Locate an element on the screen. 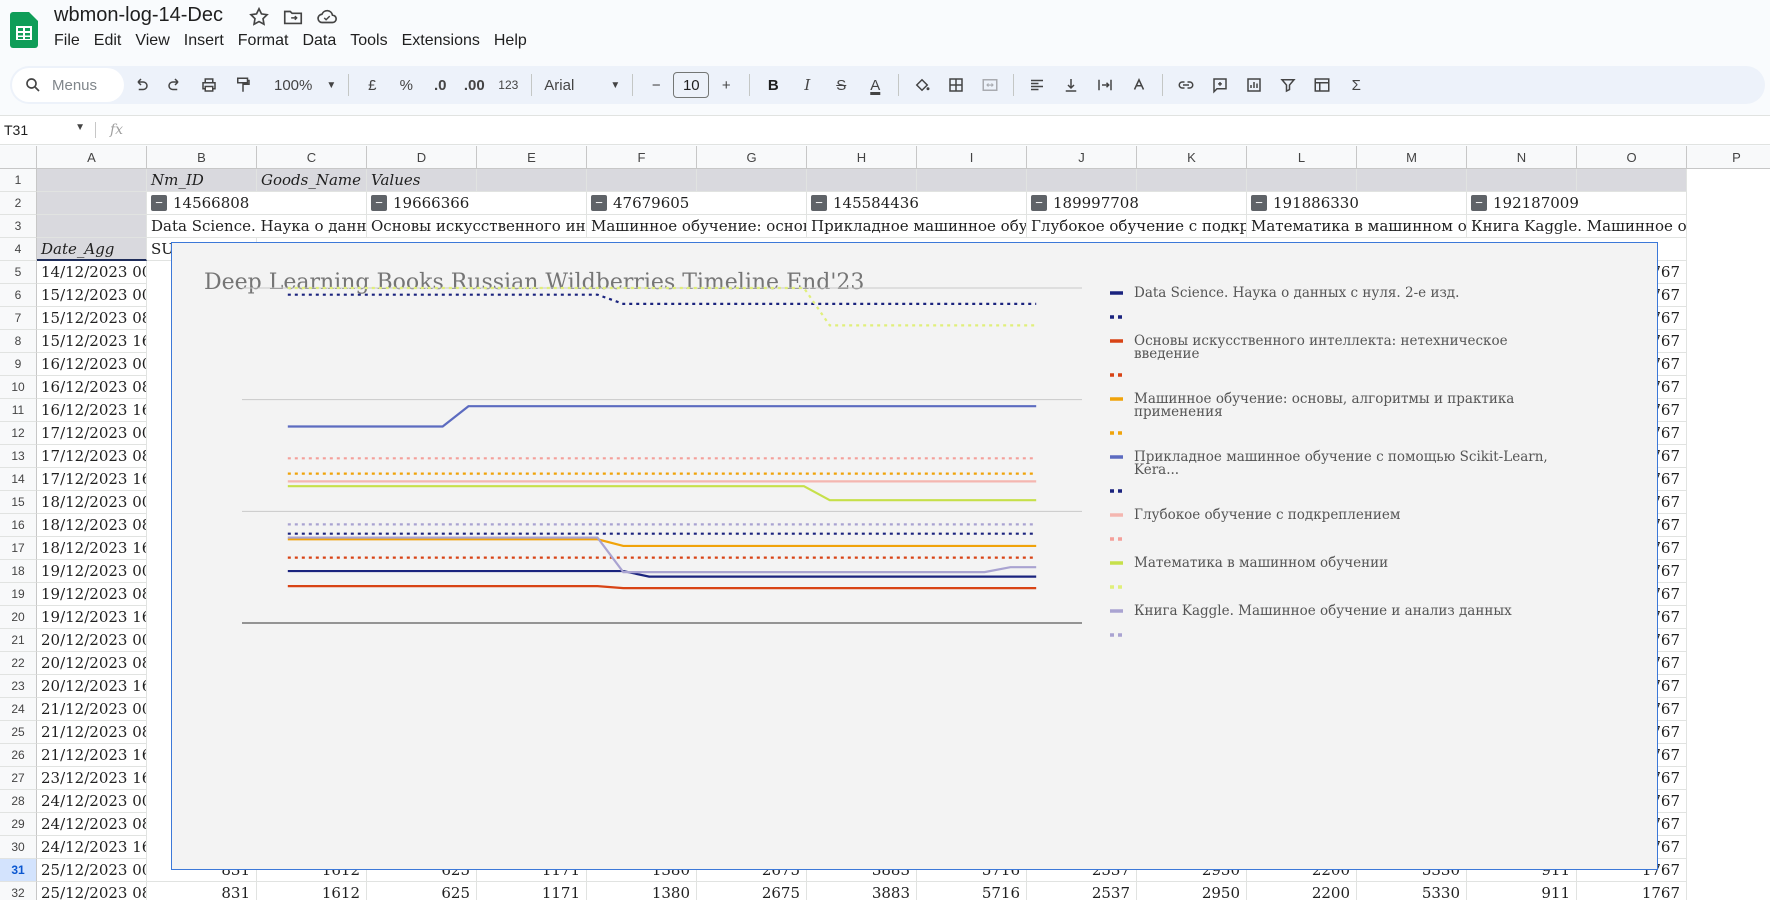 The width and height of the screenshot is (1770, 900). menu-tools: Tools is located at coordinates (373, 41).